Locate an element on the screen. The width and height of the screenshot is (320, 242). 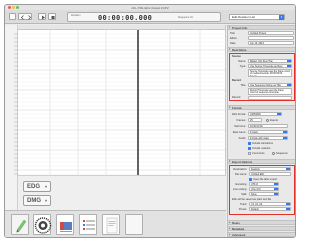
timecode-display: Duration 00:00:00.000 Sequence 01 is located at coordinates (144, 17).